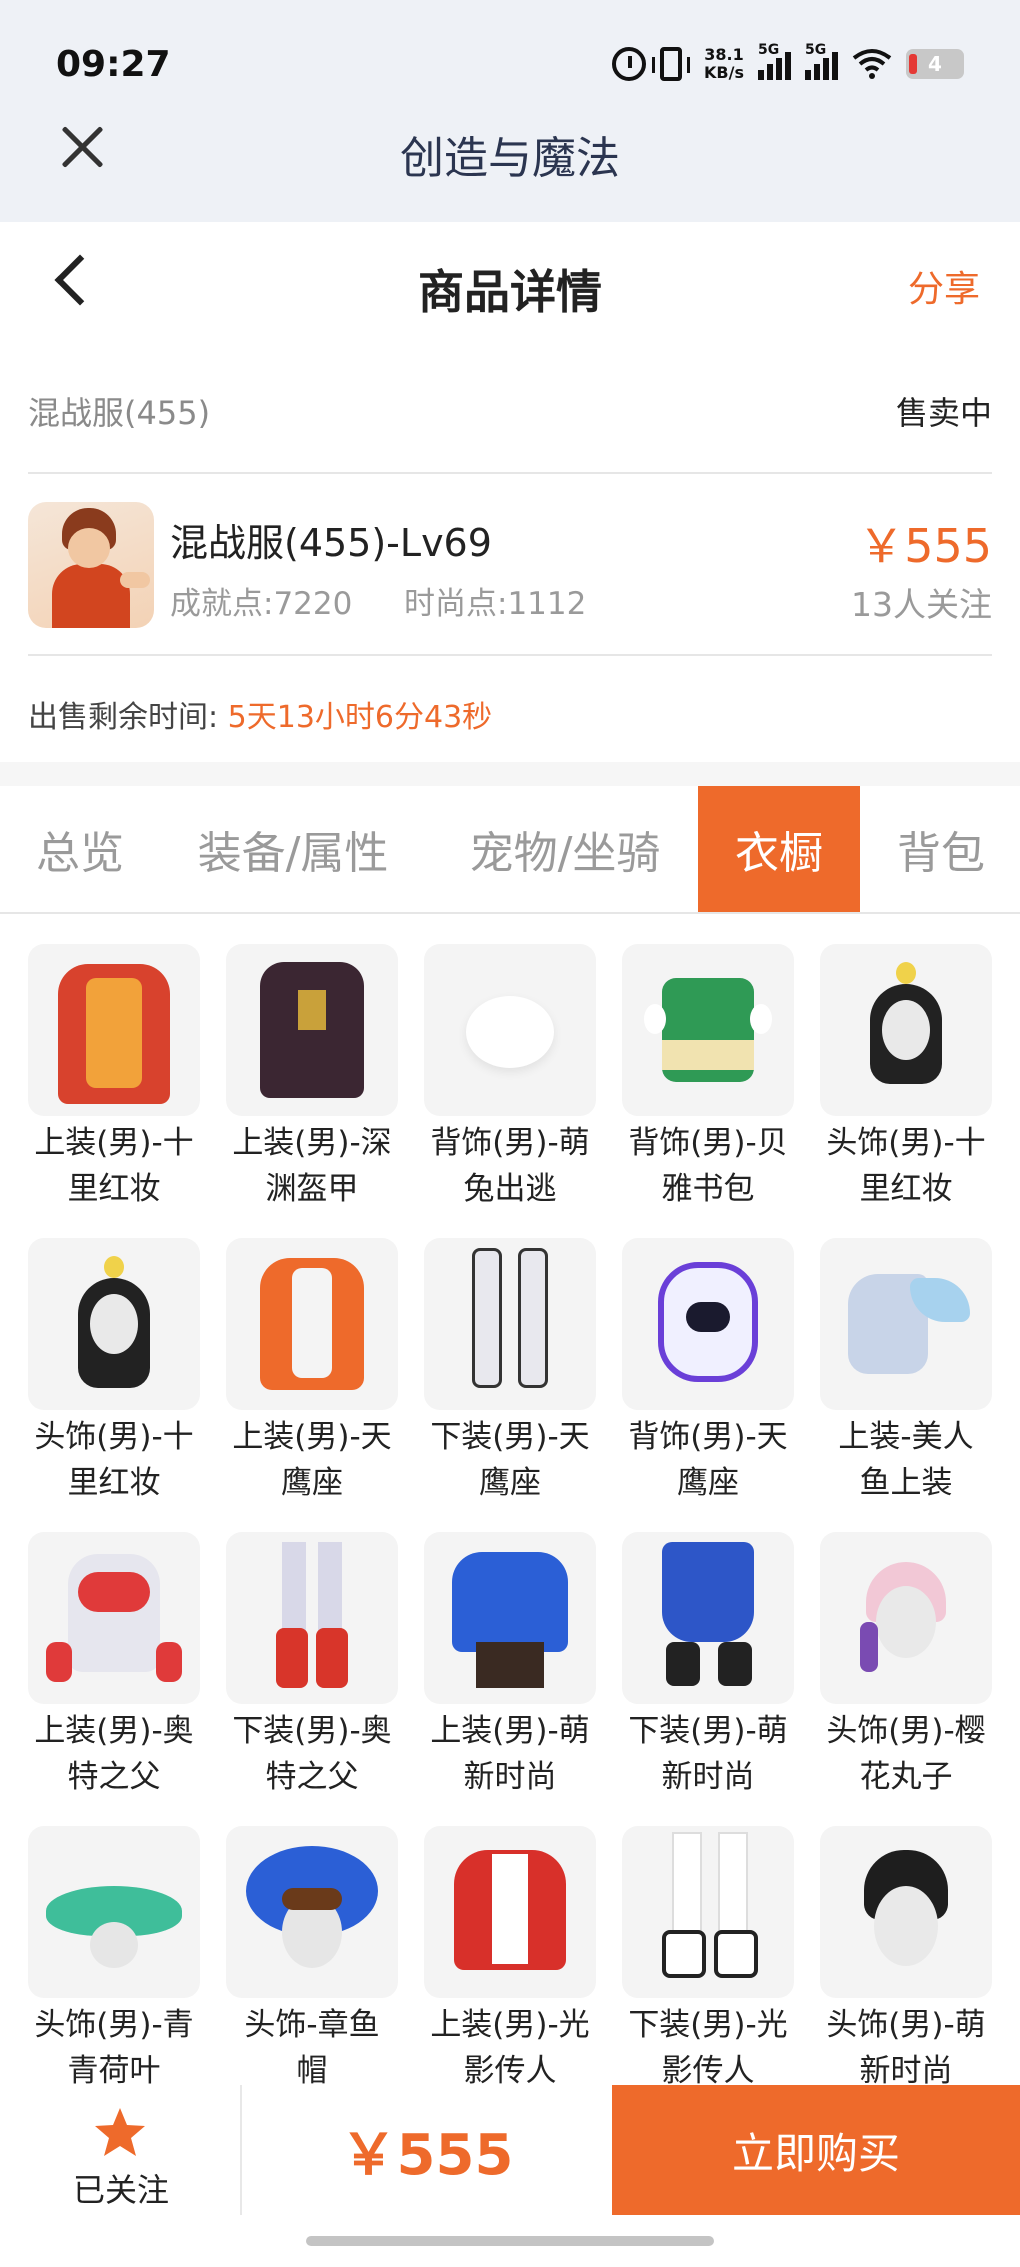 The height and width of the screenshot is (2267, 1020). I want to click on wardrobe-item: 下装(男)-奥 特之父, so click(312, 1673).